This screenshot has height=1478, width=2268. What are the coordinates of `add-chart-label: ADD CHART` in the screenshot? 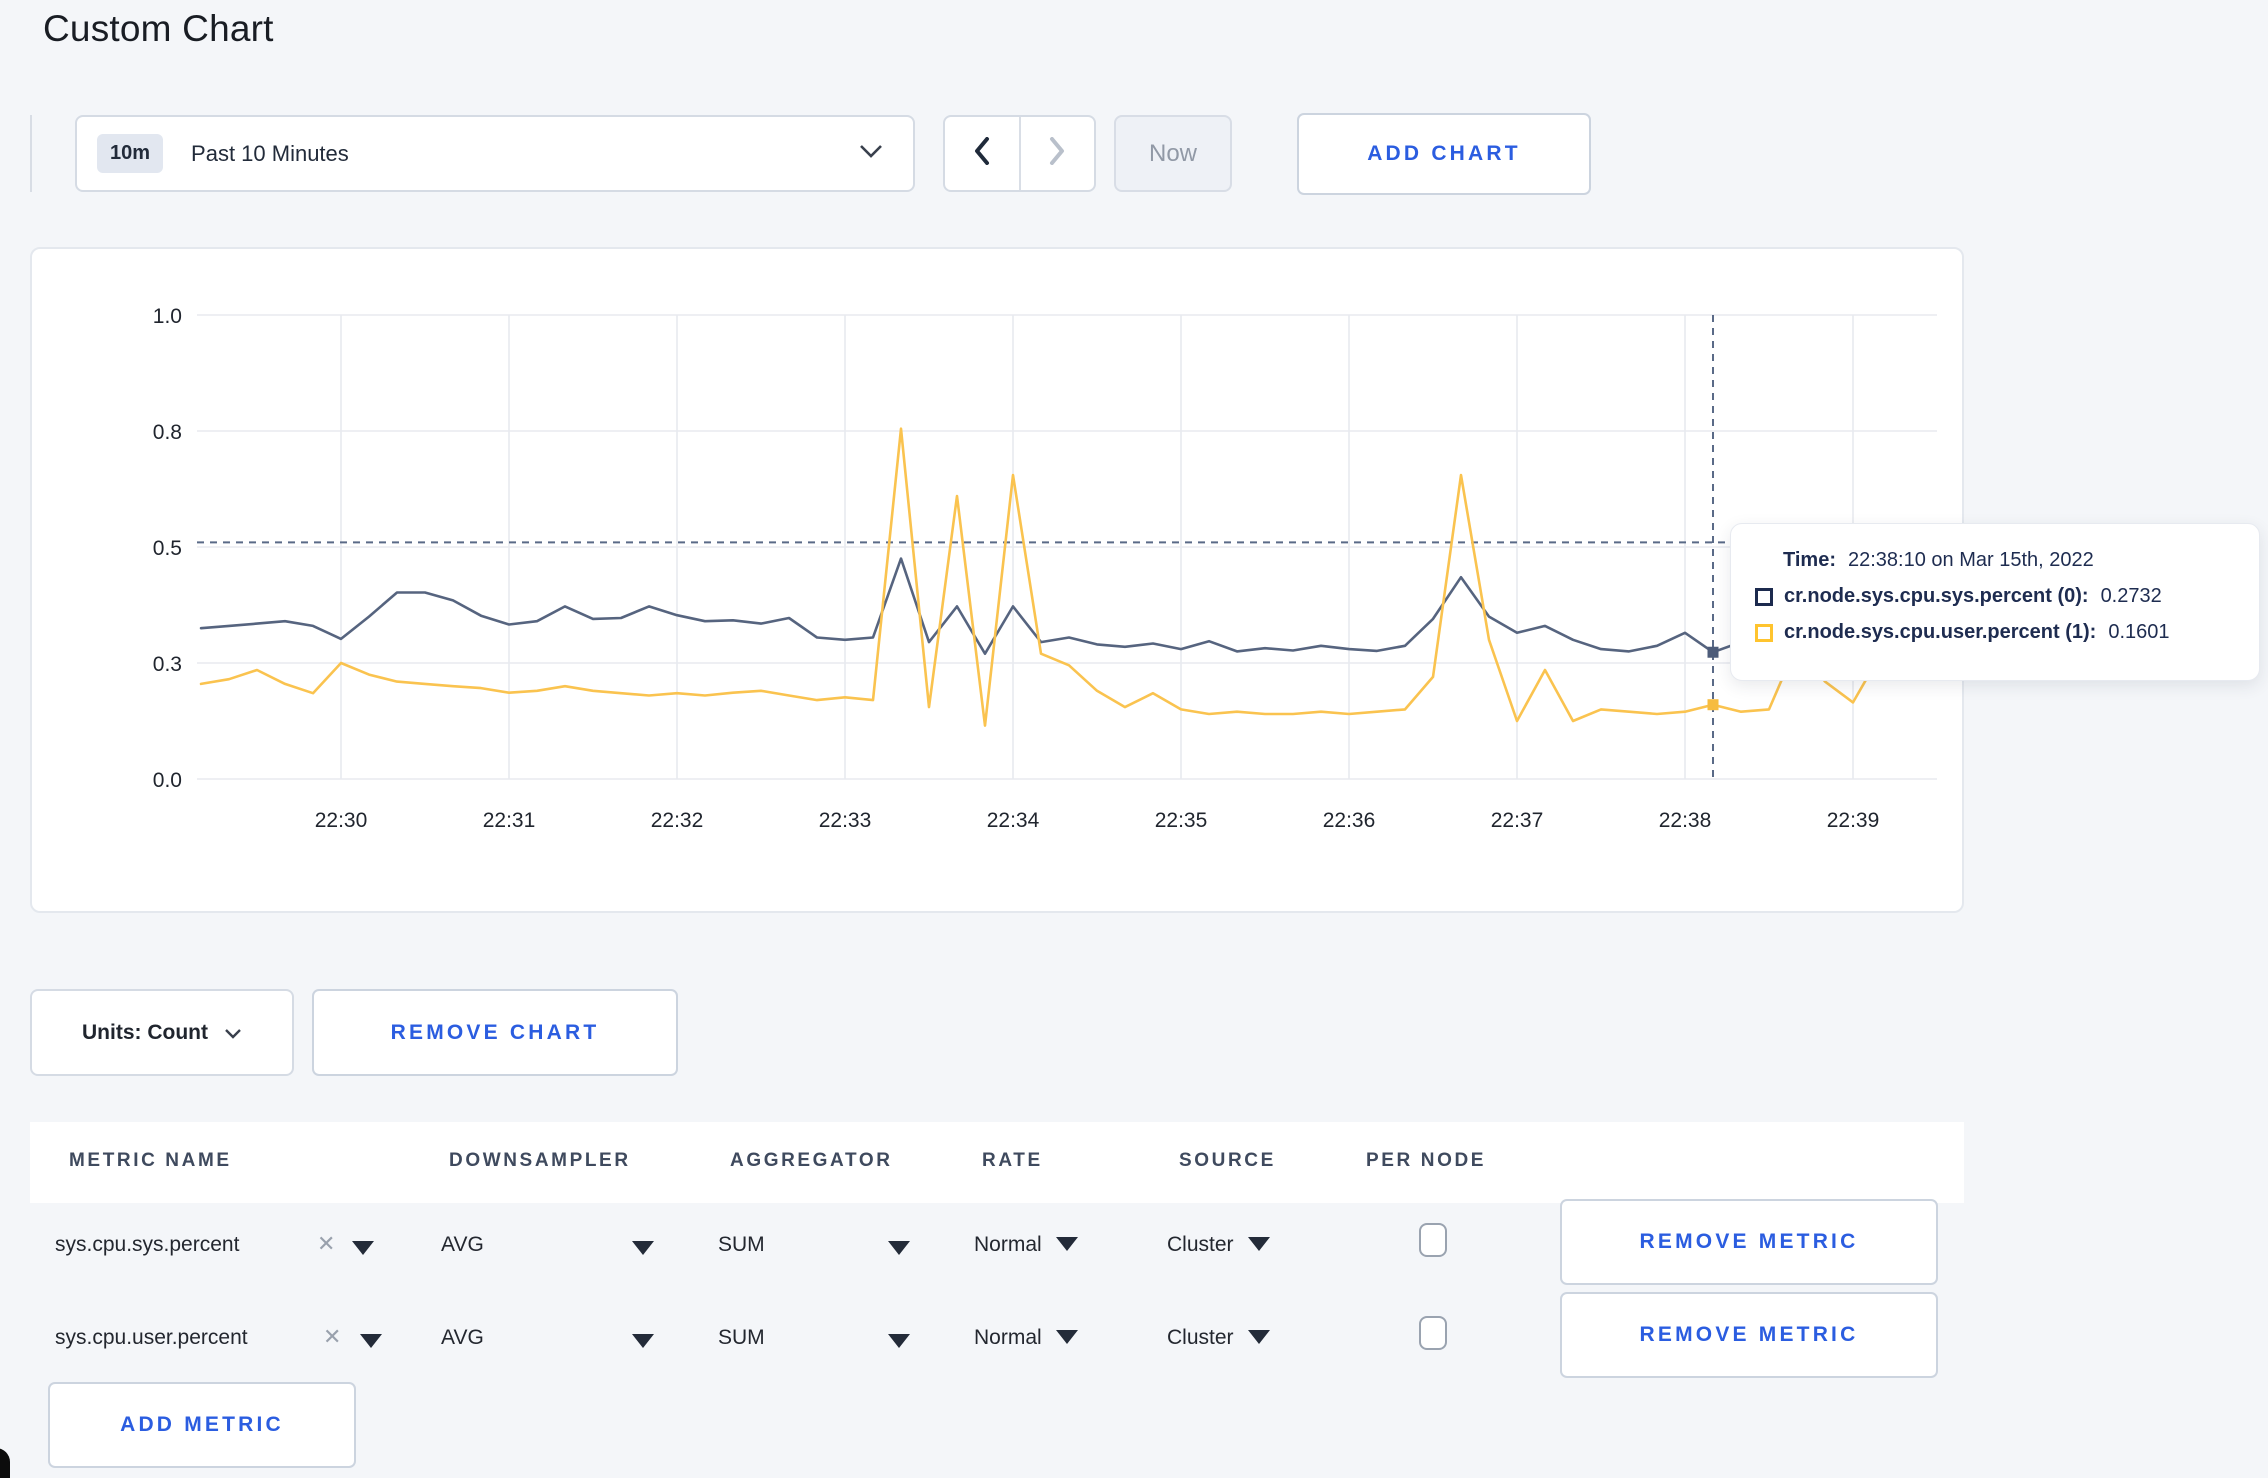 It's located at (1444, 153).